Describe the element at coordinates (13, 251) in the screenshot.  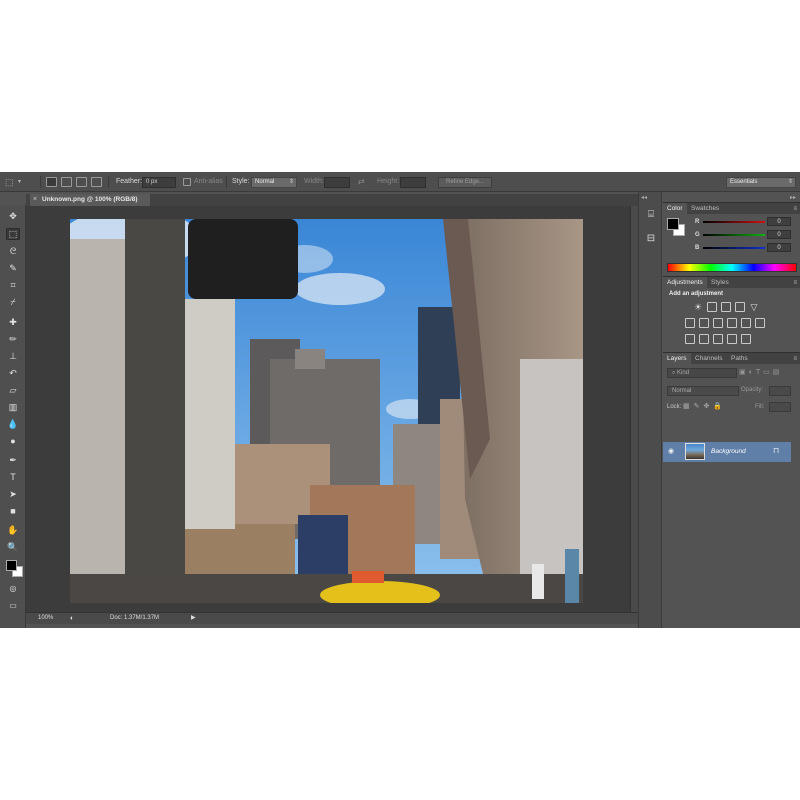
I see `lasso-tool-icon: ᘓ` at that location.